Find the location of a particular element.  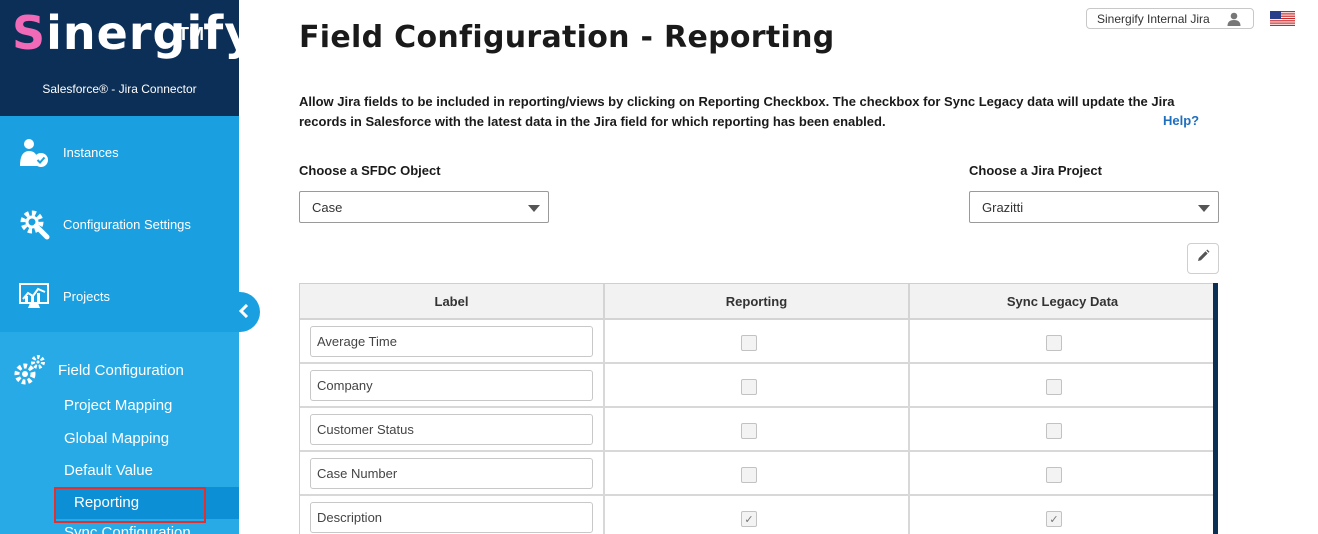

nav-item-projects: Projects is located at coordinates (119, 296).